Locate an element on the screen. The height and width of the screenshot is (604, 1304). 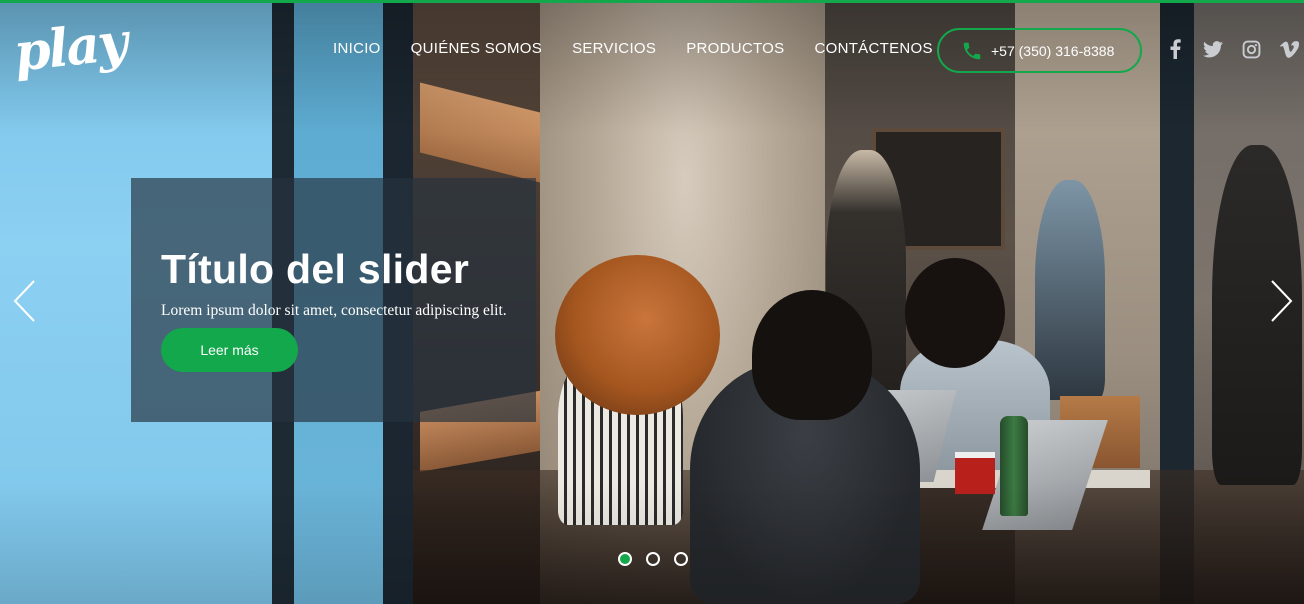
read-more-button: Leer más is located at coordinates (229, 350).